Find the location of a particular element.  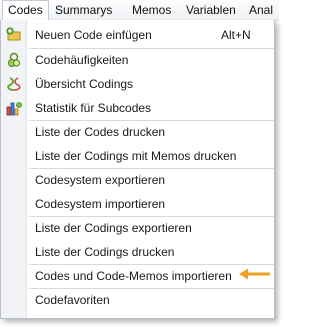

menu-bar: Codes Summarys Memos Variablen Anal is located at coordinates (139, 10).